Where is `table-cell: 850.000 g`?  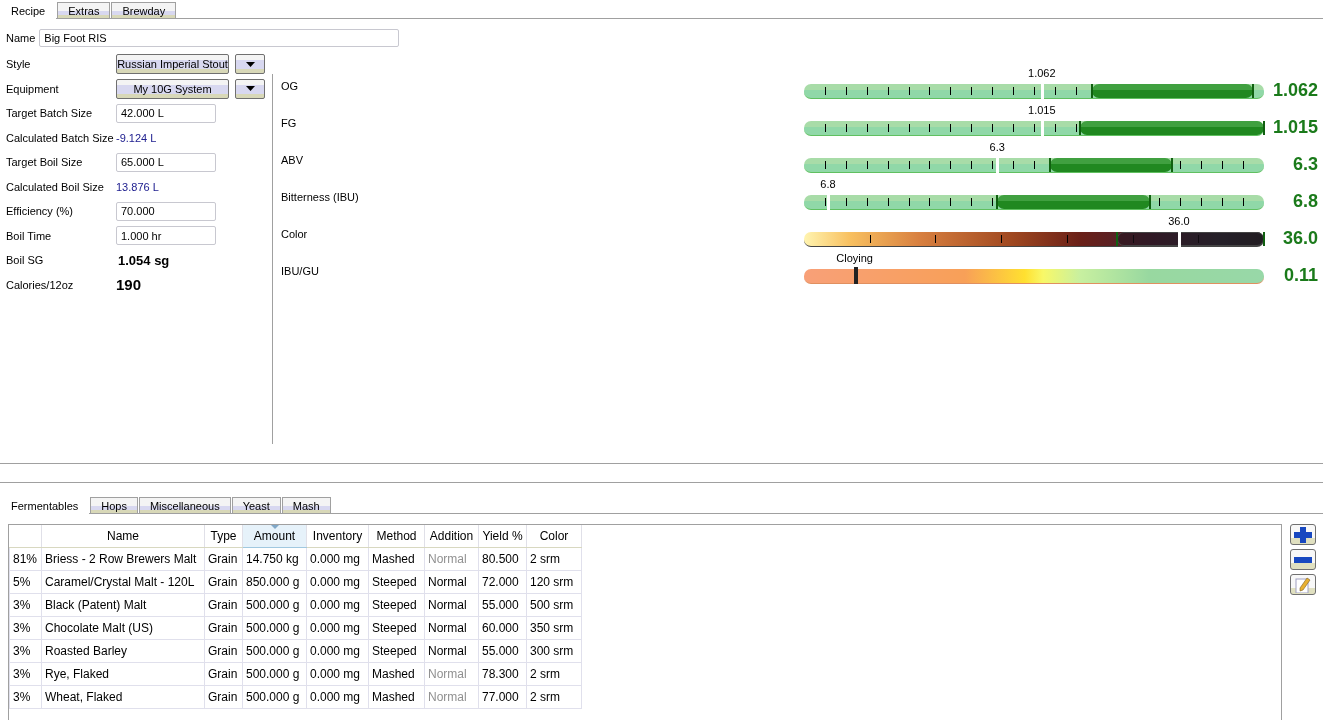 table-cell: 850.000 g is located at coordinates (274, 582).